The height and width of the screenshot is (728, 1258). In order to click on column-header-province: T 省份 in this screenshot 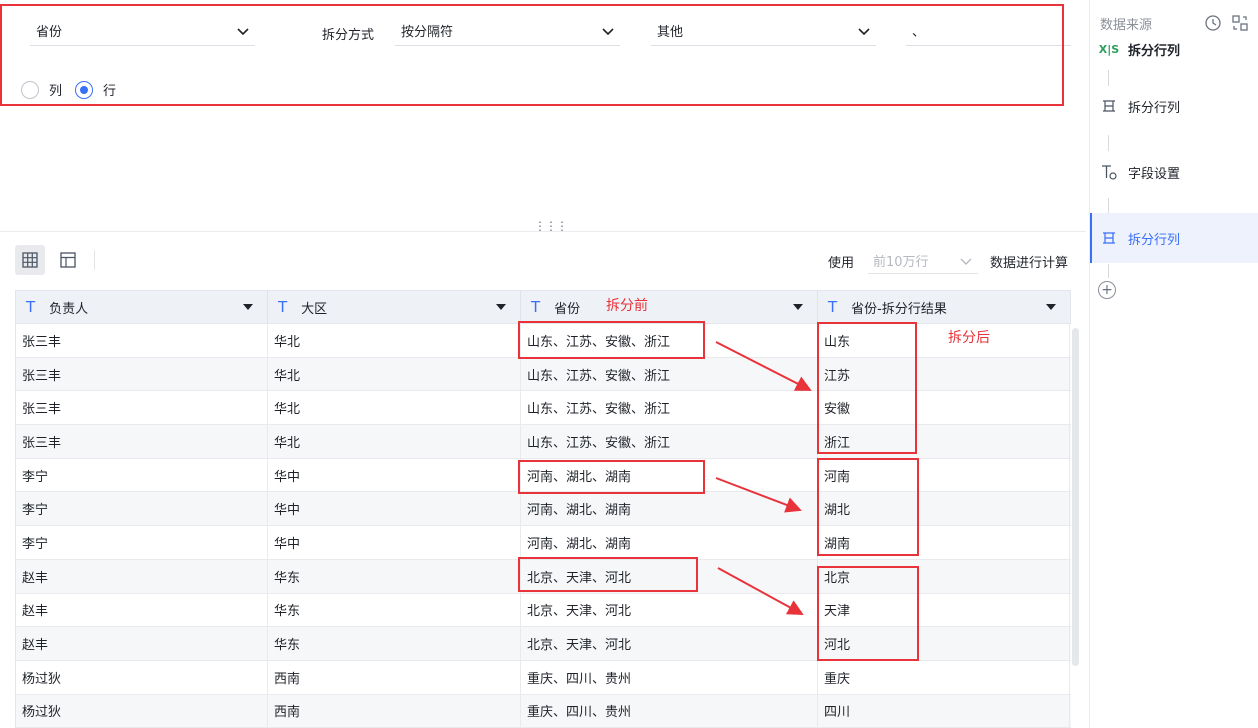, I will do `click(669, 307)`.